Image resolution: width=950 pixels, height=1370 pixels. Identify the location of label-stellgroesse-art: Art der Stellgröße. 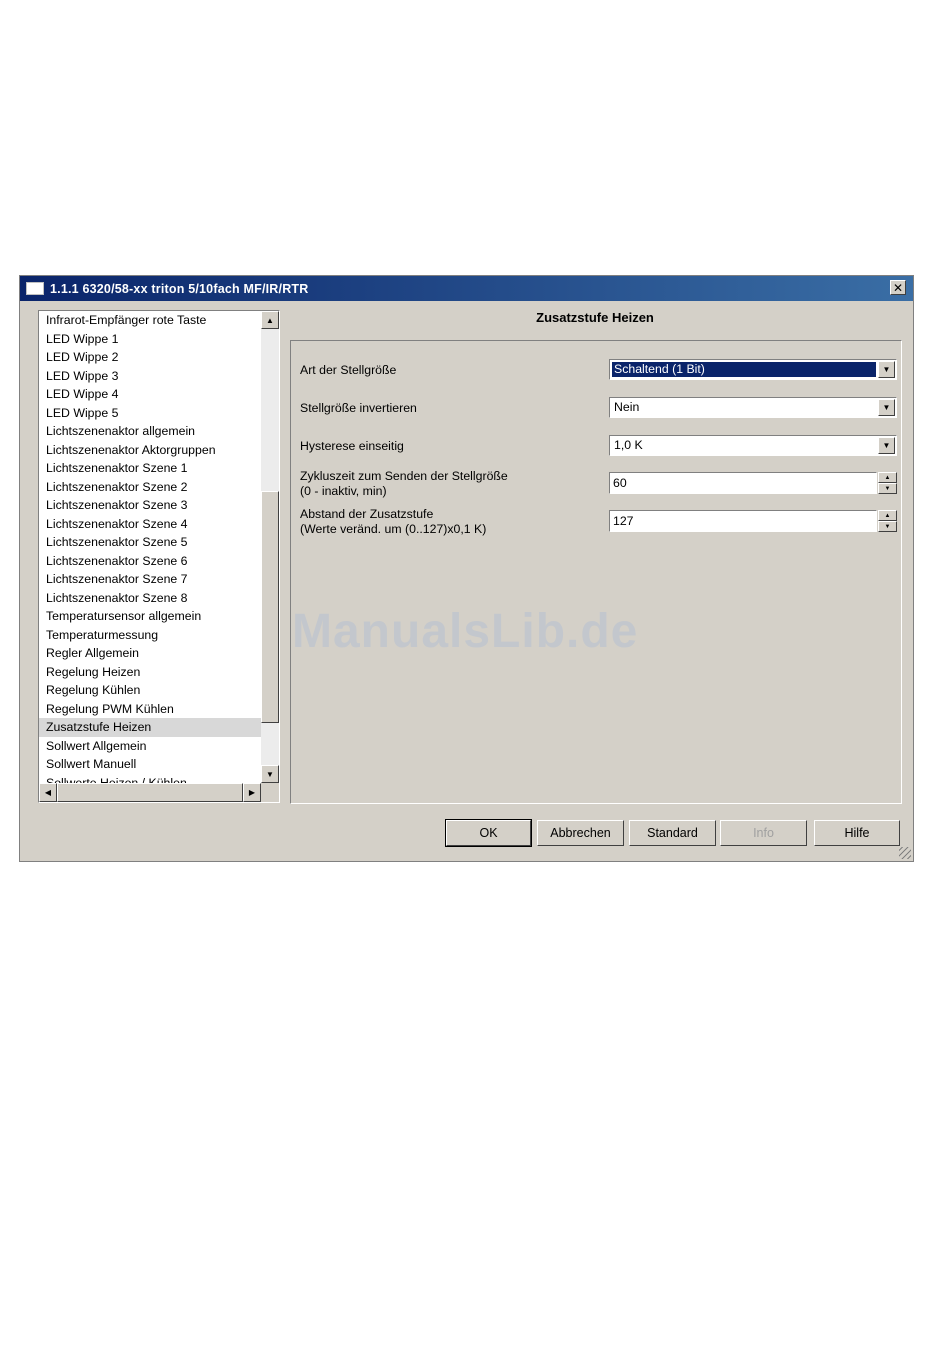
(348, 370).